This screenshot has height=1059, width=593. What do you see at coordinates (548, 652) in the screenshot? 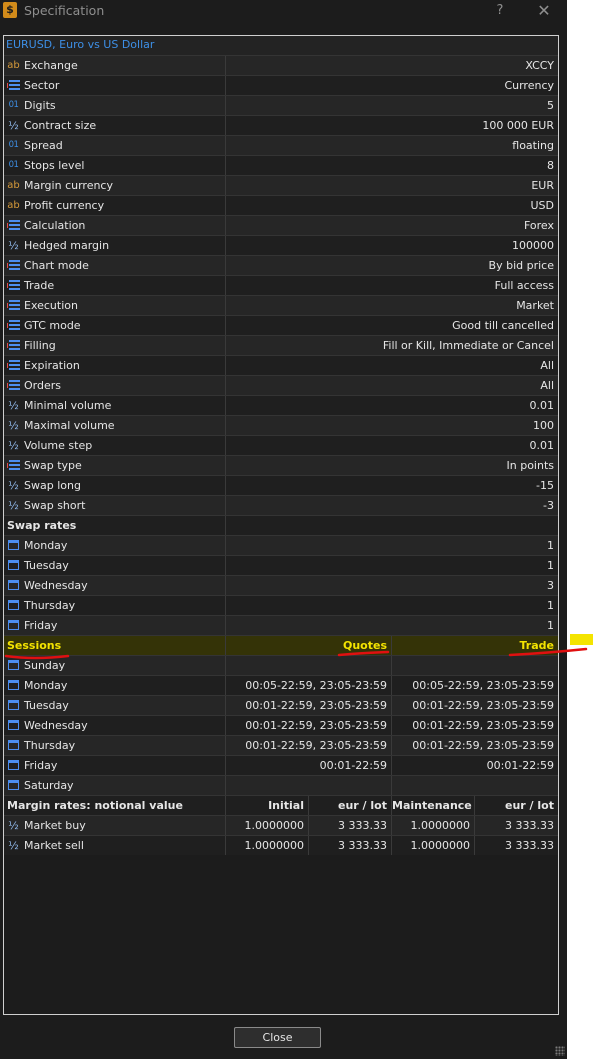
I see `red-underline-trade` at bounding box center [548, 652].